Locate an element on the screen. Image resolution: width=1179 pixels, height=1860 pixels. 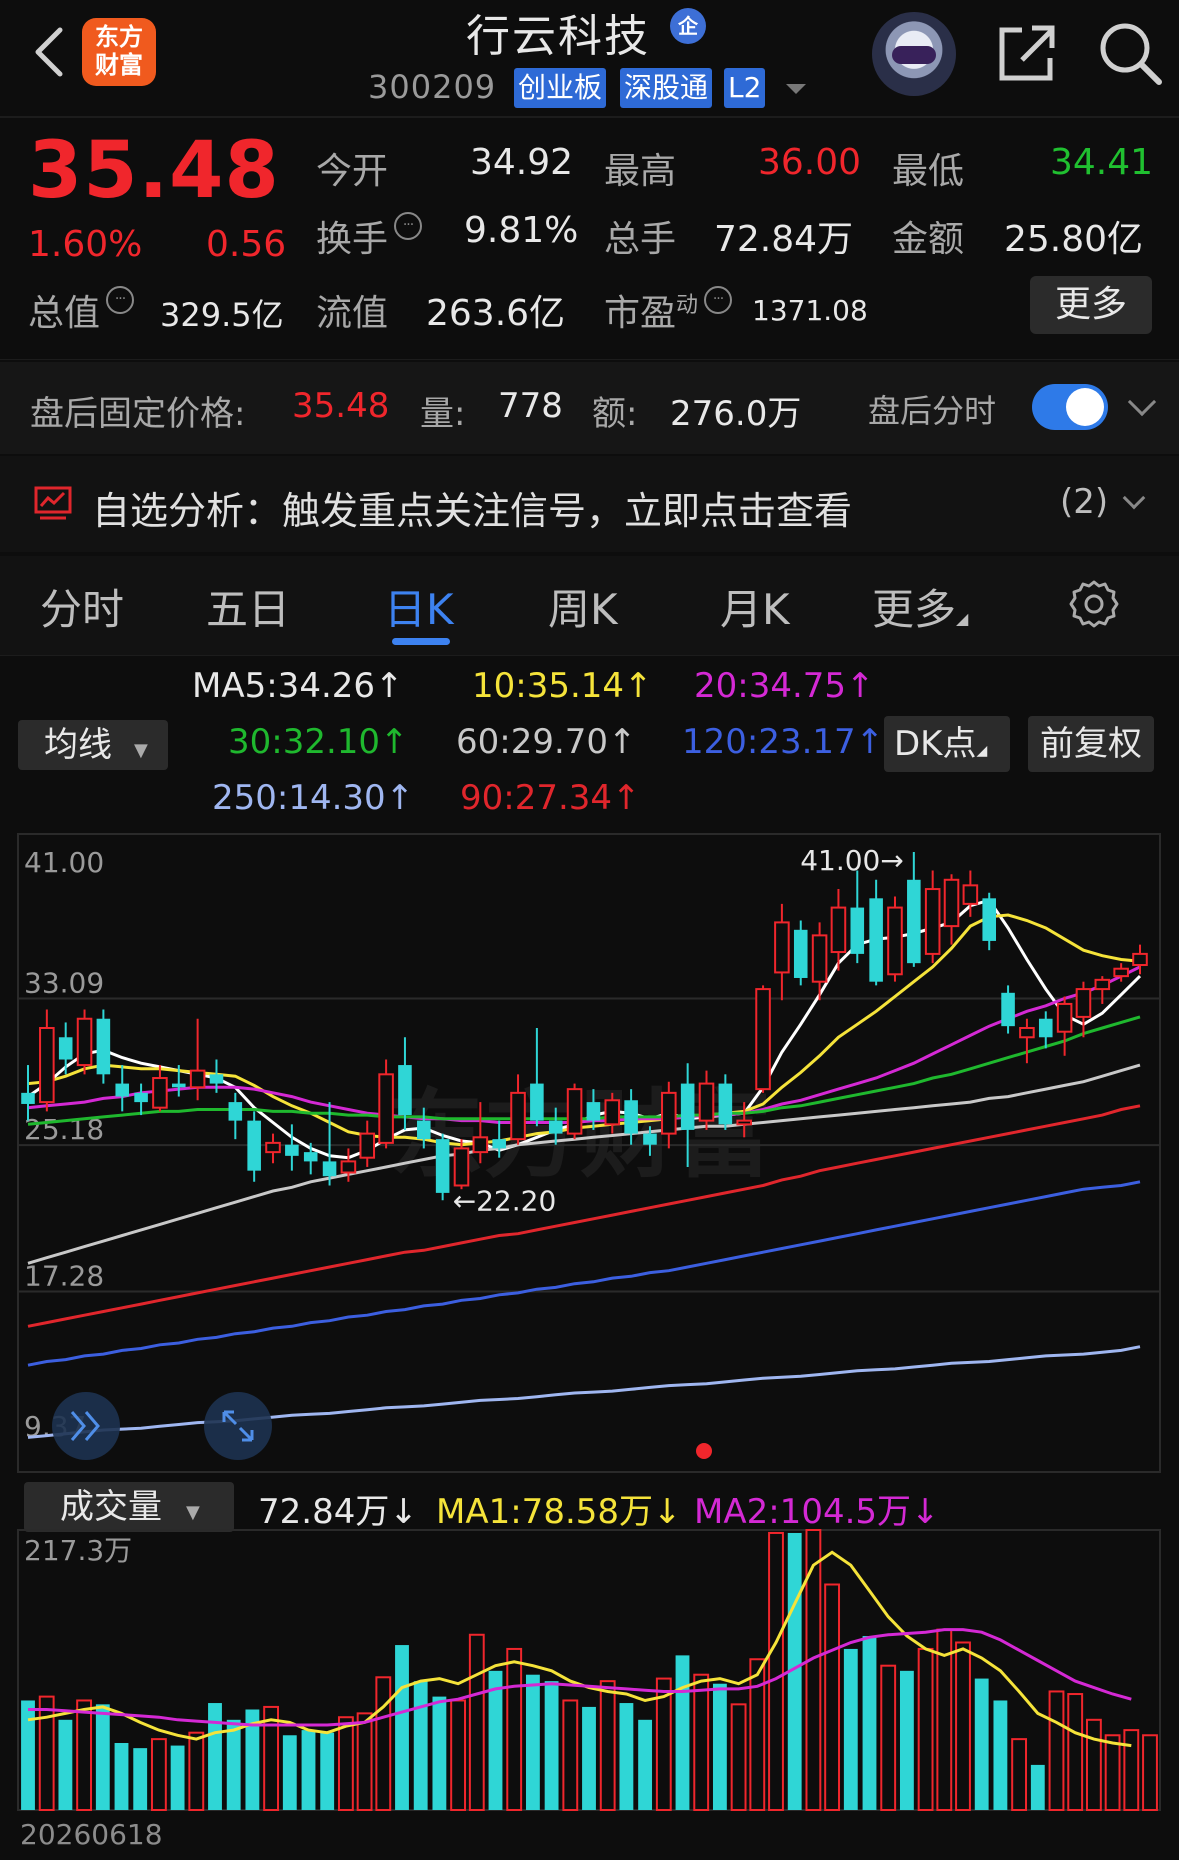
analysis-text: 自选分析：触发重点关注信号，立即点击查看 is located at coordinates (472, 511).